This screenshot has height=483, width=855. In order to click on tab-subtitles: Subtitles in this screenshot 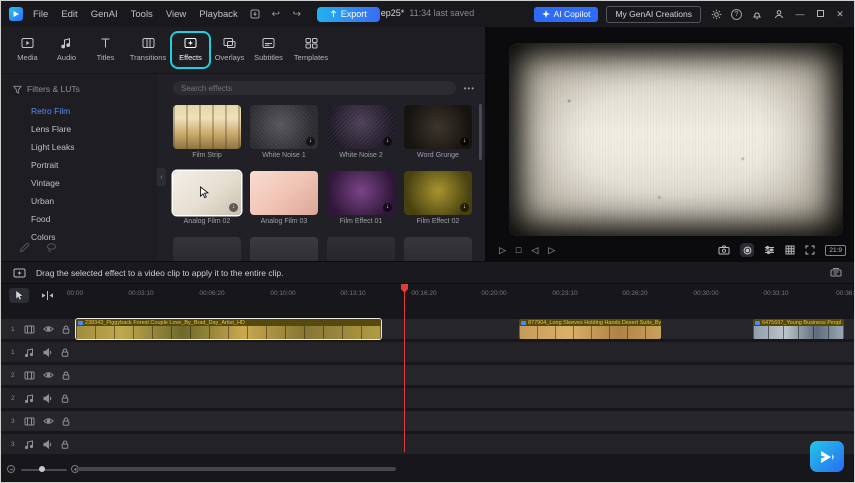, I will do `click(268, 50)`.